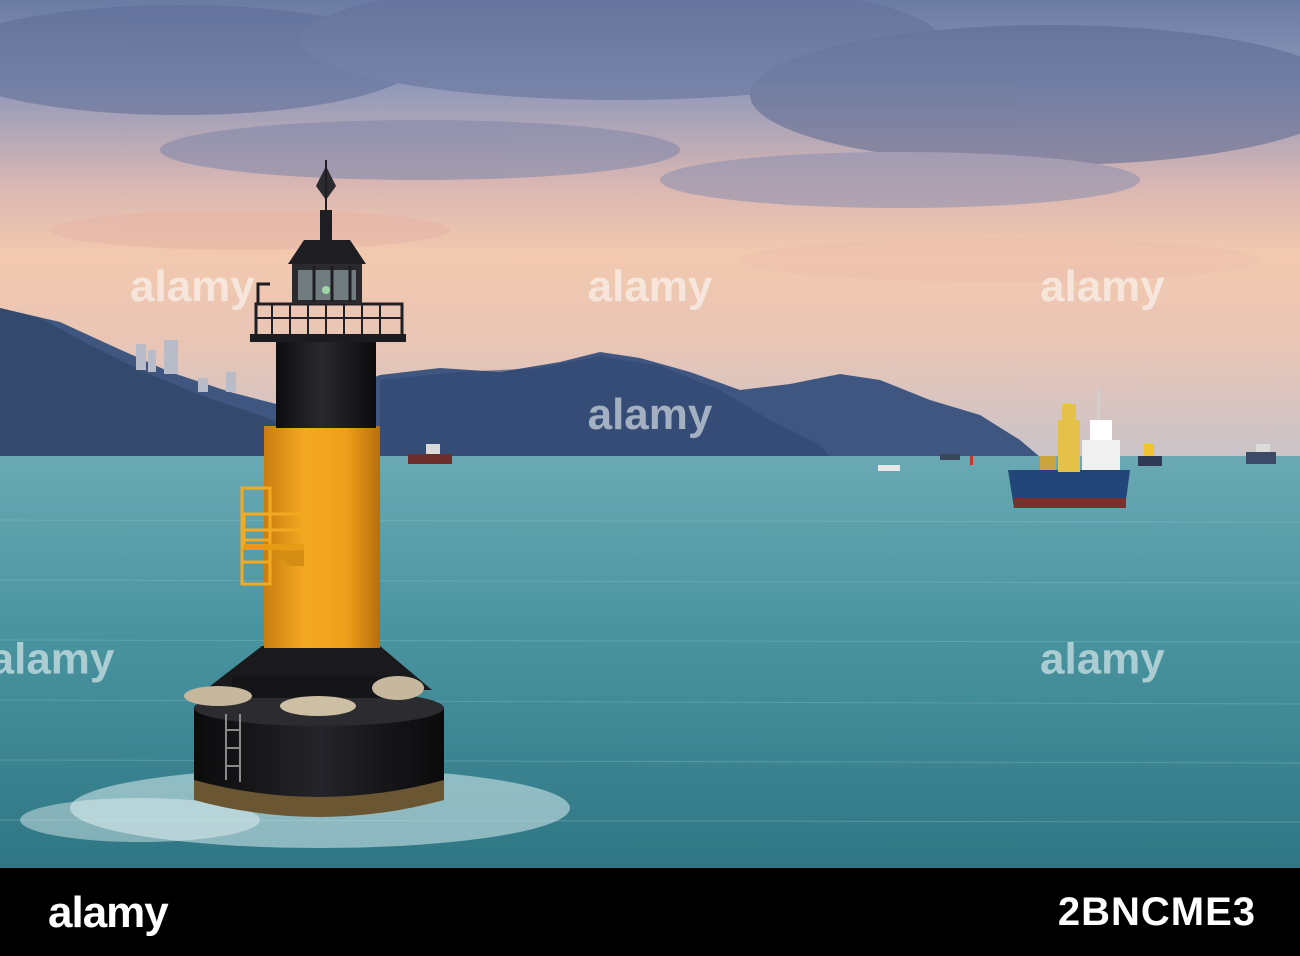 The width and height of the screenshot is (1300, 956). What do you see at coordinates (398, 688) in the screenshot?
I see `fender-right` at bounding box center [398, 688].